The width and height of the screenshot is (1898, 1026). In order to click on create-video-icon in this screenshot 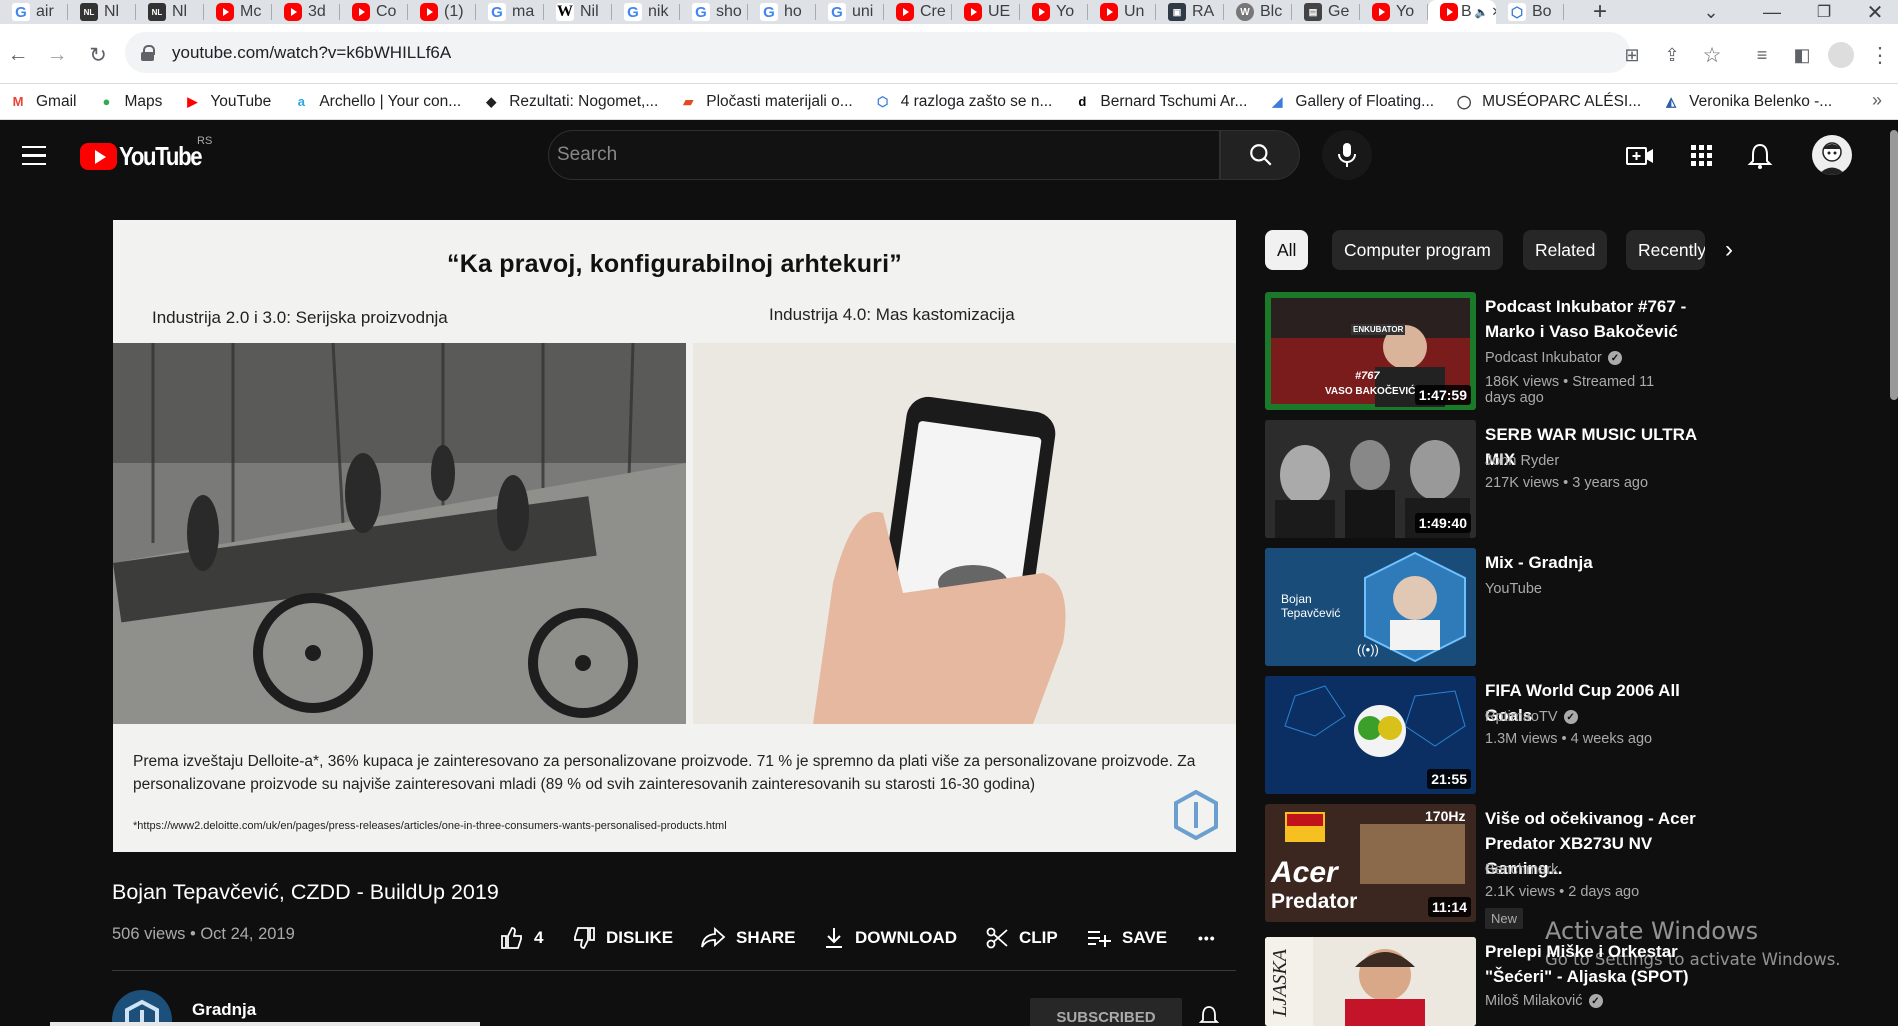, I will do `click(1640, 156)`.